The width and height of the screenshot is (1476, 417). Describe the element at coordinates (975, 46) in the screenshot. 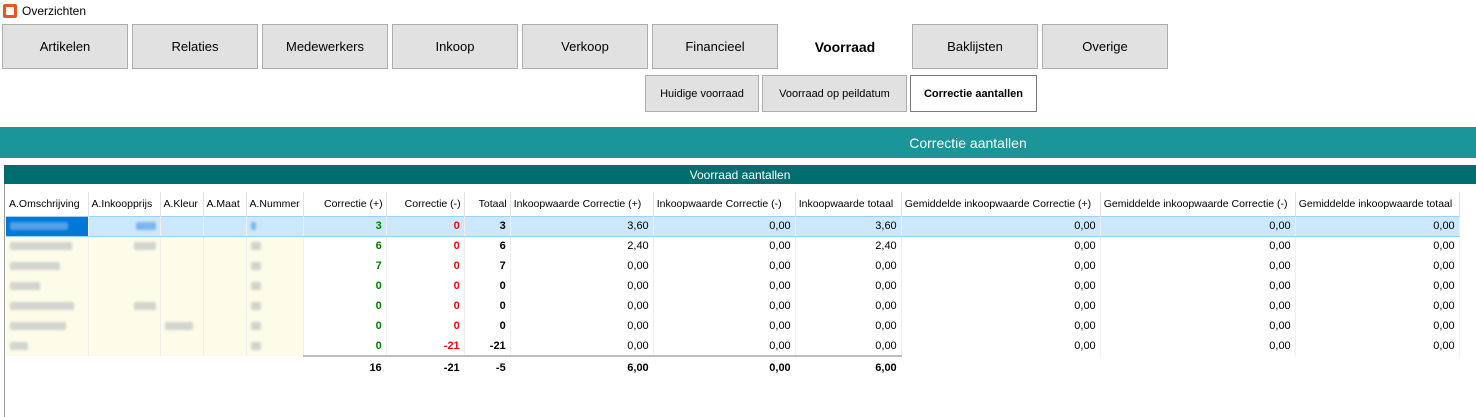

I see `tab-baklijsten: Baklijsten` at that location.